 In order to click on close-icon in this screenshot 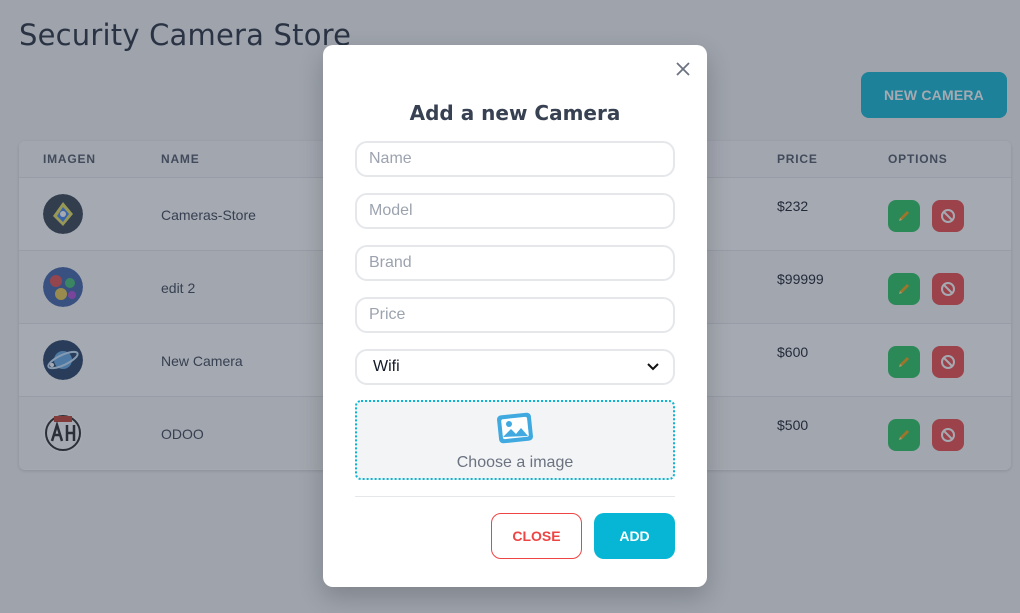, I will do `click(683, 69)`.